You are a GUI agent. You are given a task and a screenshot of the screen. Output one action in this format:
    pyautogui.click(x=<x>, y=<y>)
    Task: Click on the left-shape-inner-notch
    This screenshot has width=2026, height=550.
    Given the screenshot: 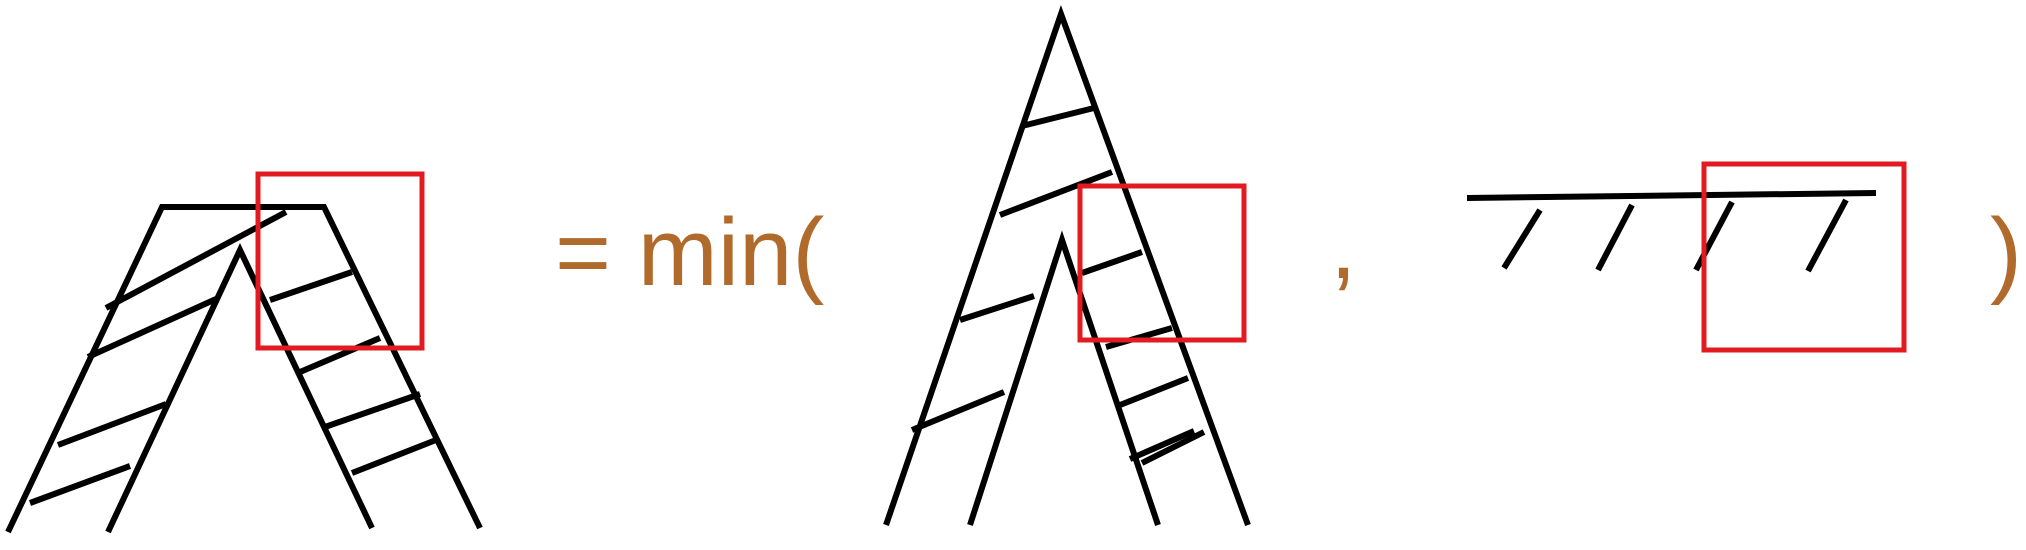 What is the action you would take?
    pyautogui.click(x=240, y=388)
    